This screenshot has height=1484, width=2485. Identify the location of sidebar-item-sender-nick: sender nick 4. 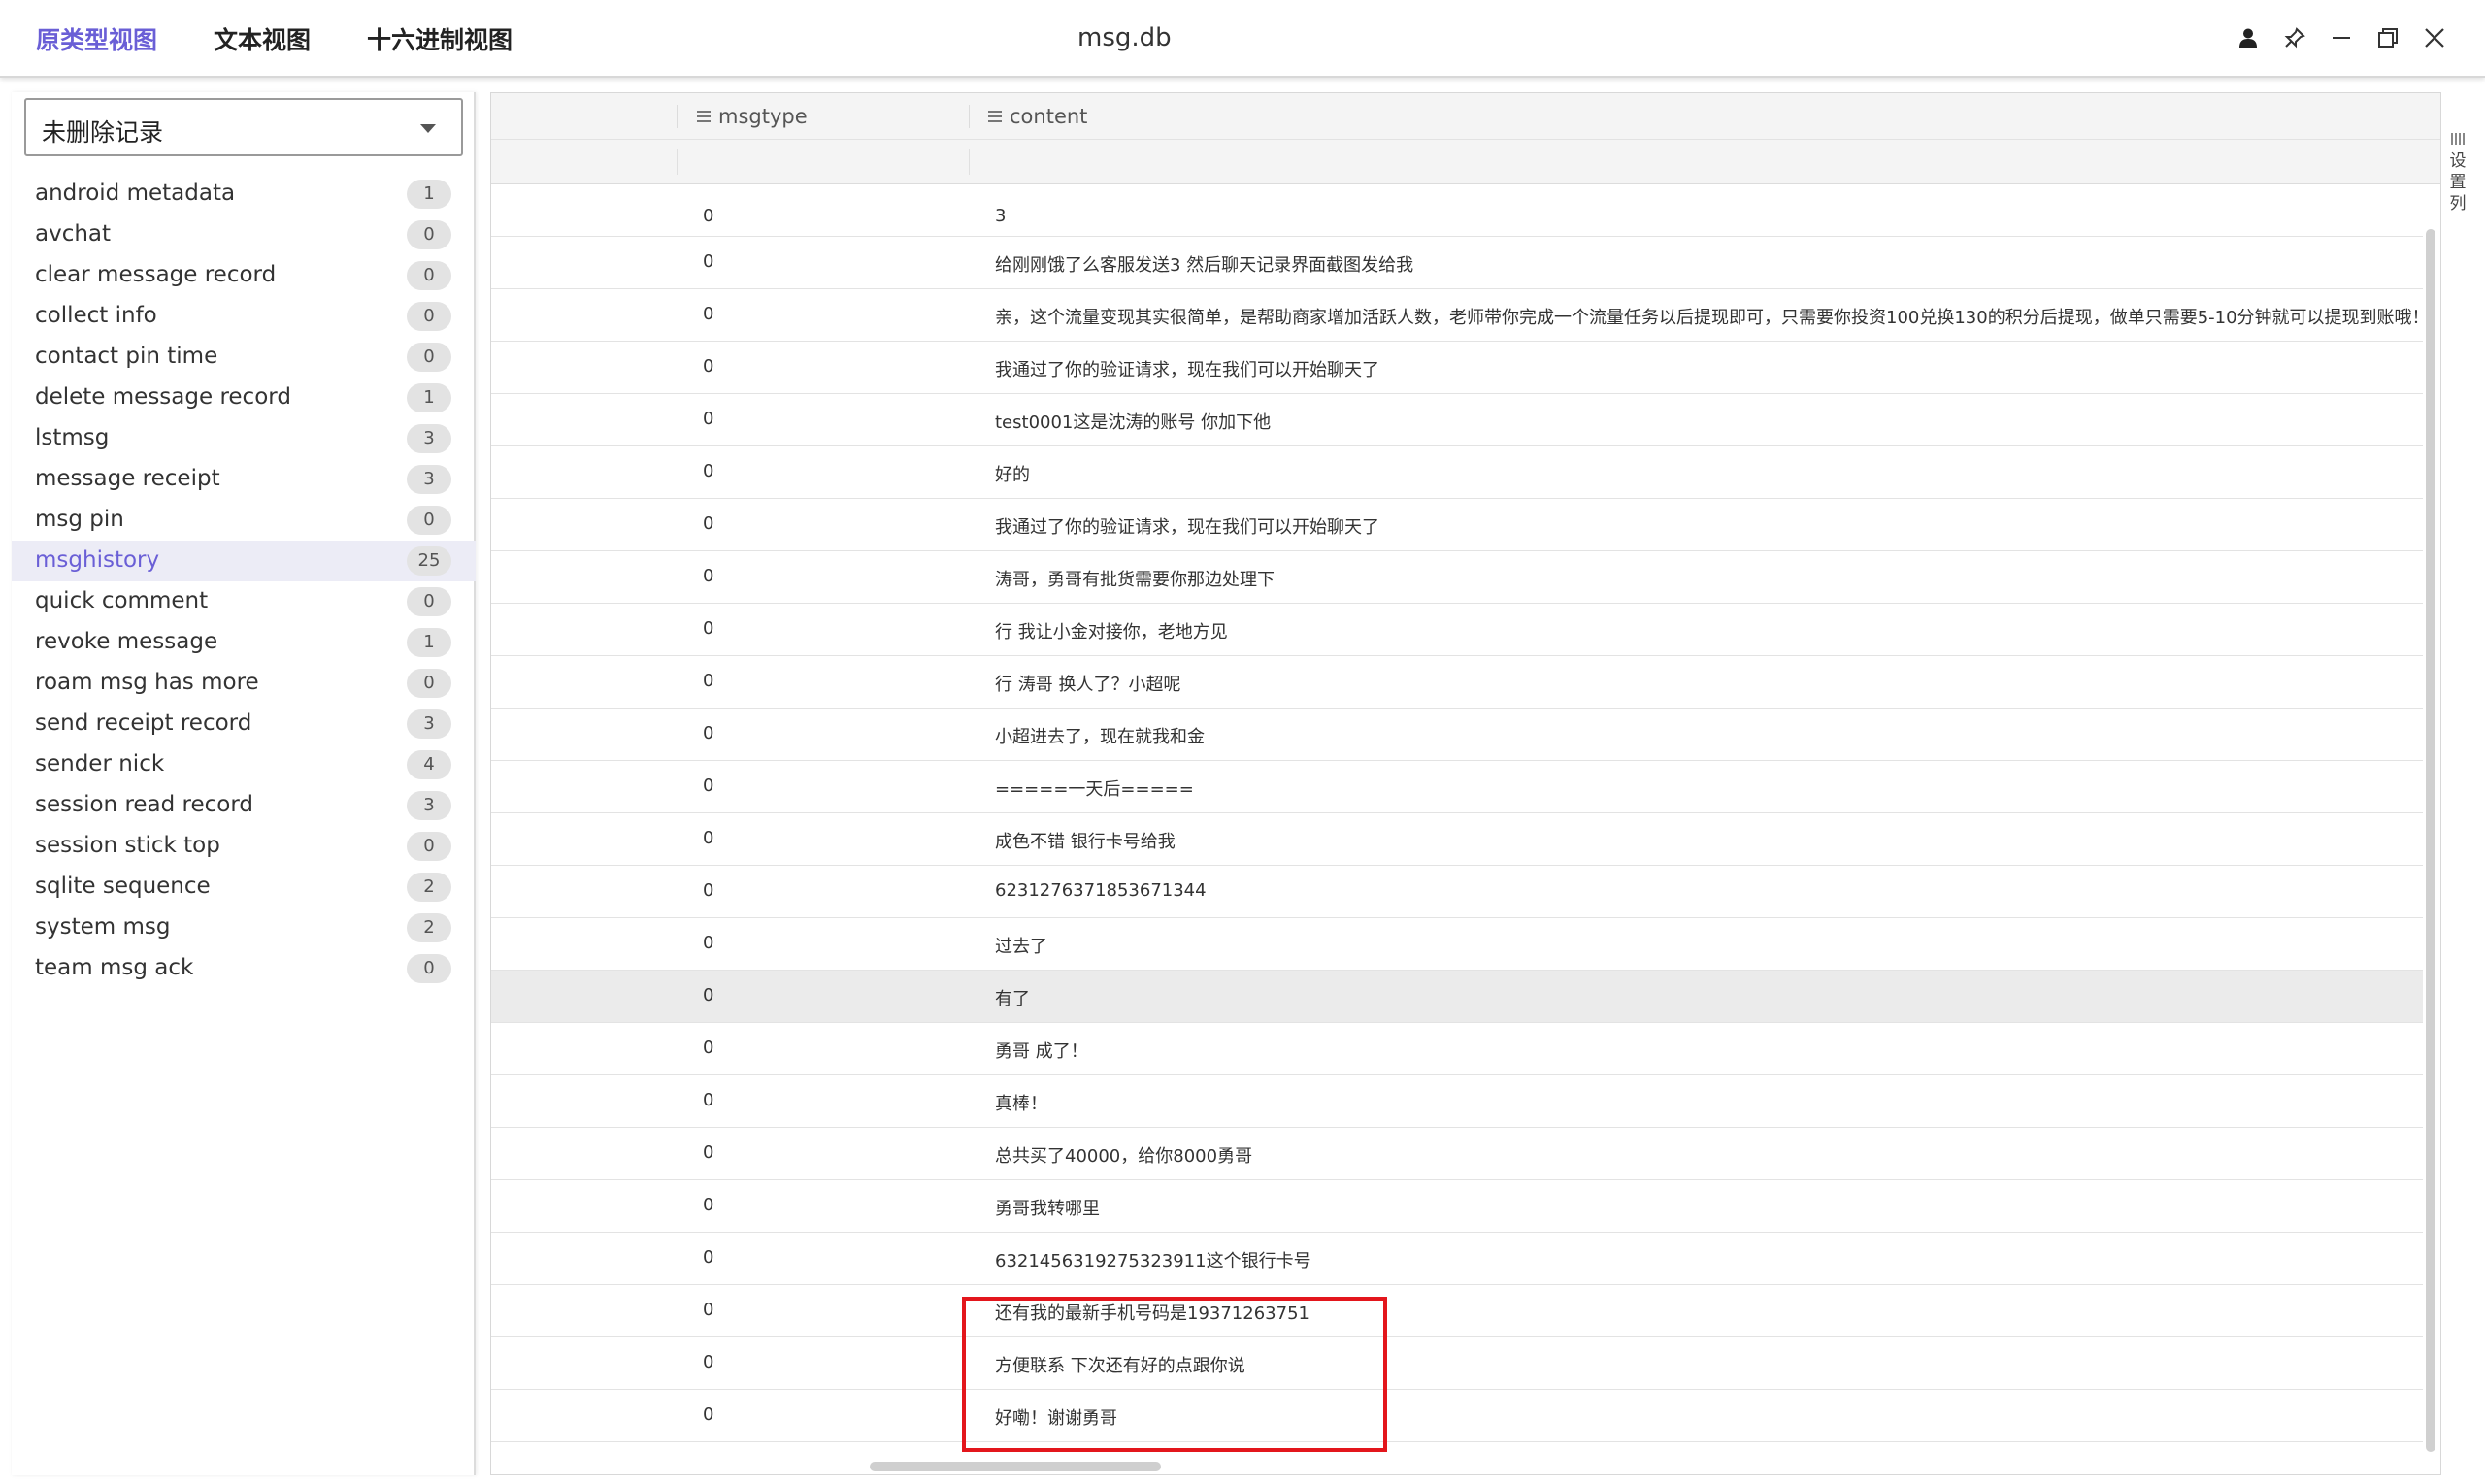
(244, 764).